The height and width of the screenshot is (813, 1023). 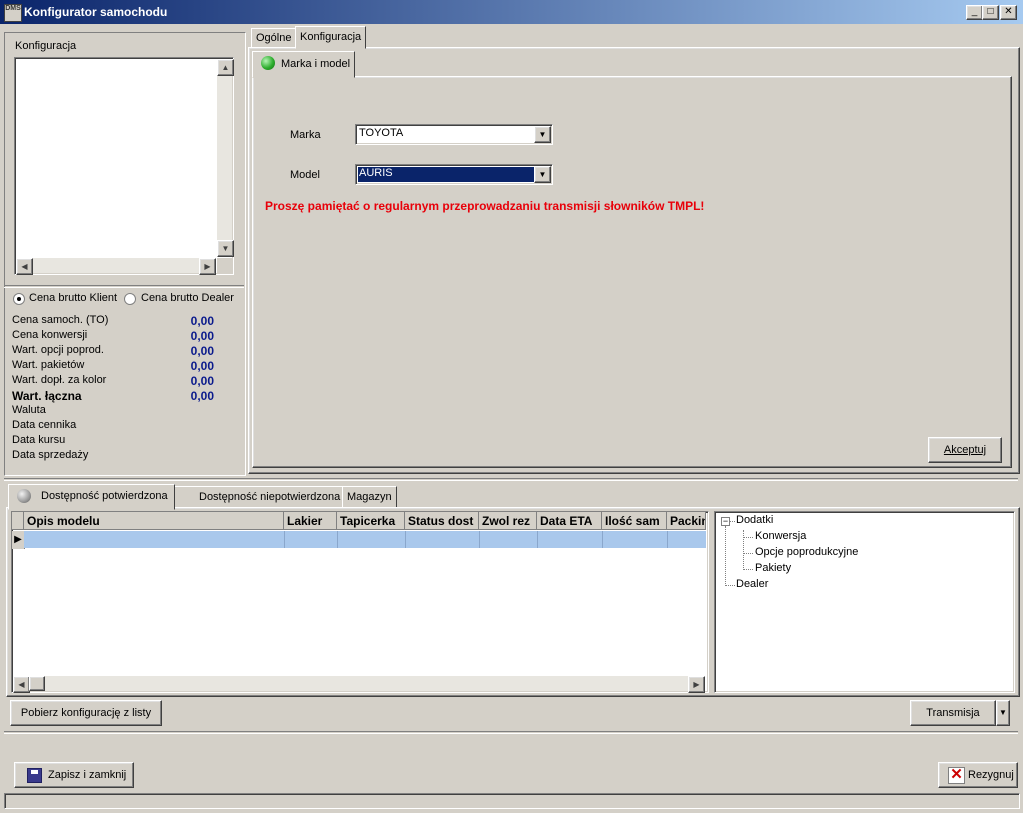 I want to click on fetch-config-button: Pobierz konfigurację z listy, so click(x=86, y=713).